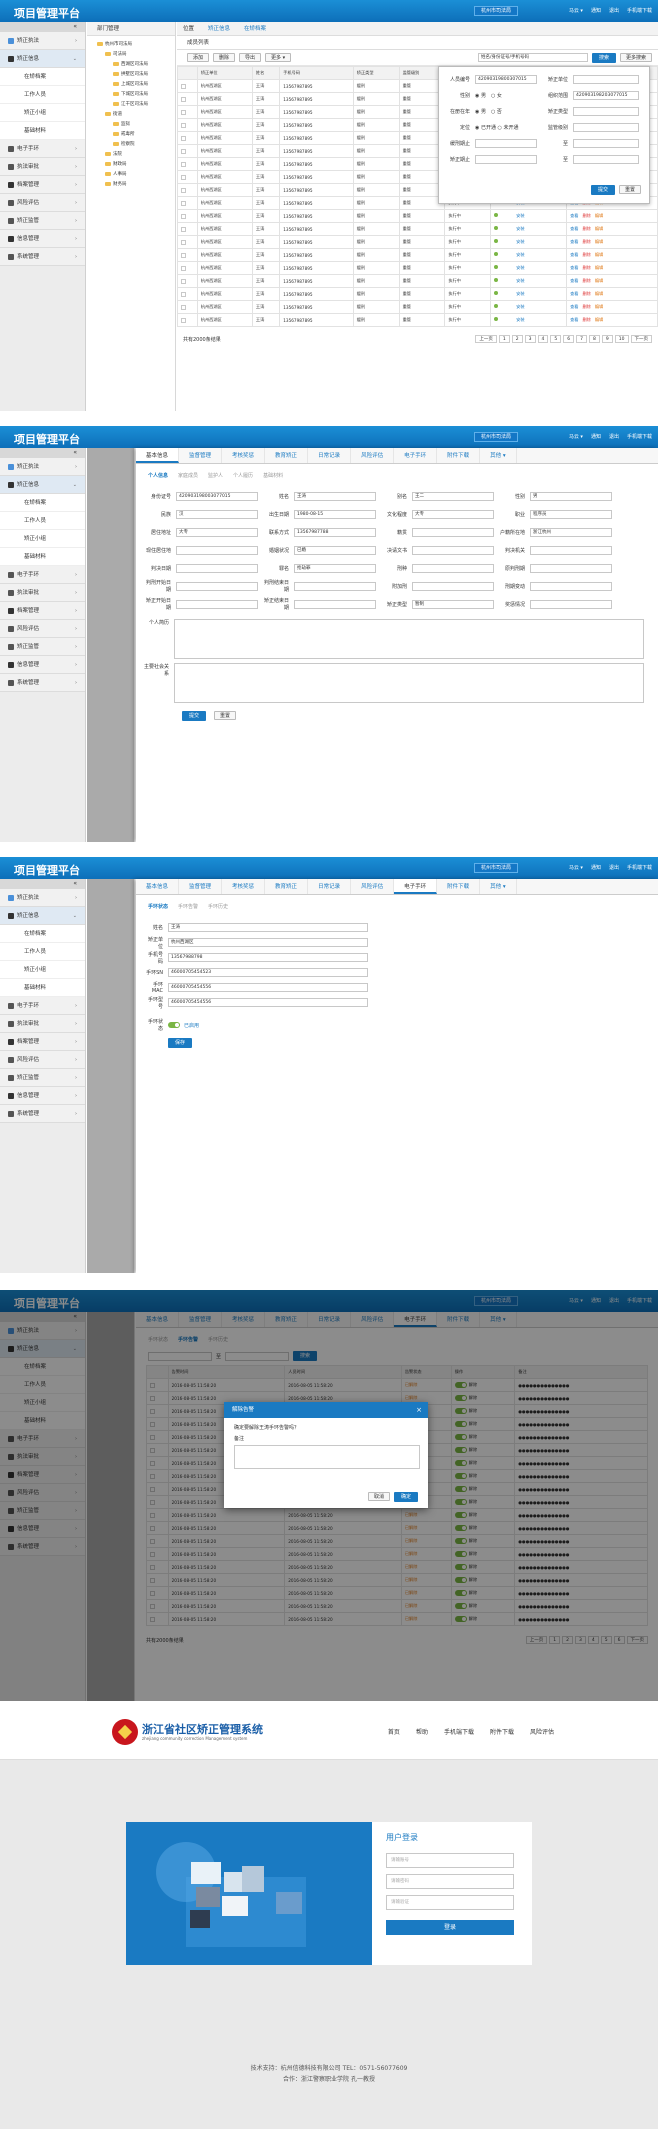  What do you see at coordinates (217, 496) in the screenshot?
I see `field-input: 420903198003077015` at bounding box center [217, 496].